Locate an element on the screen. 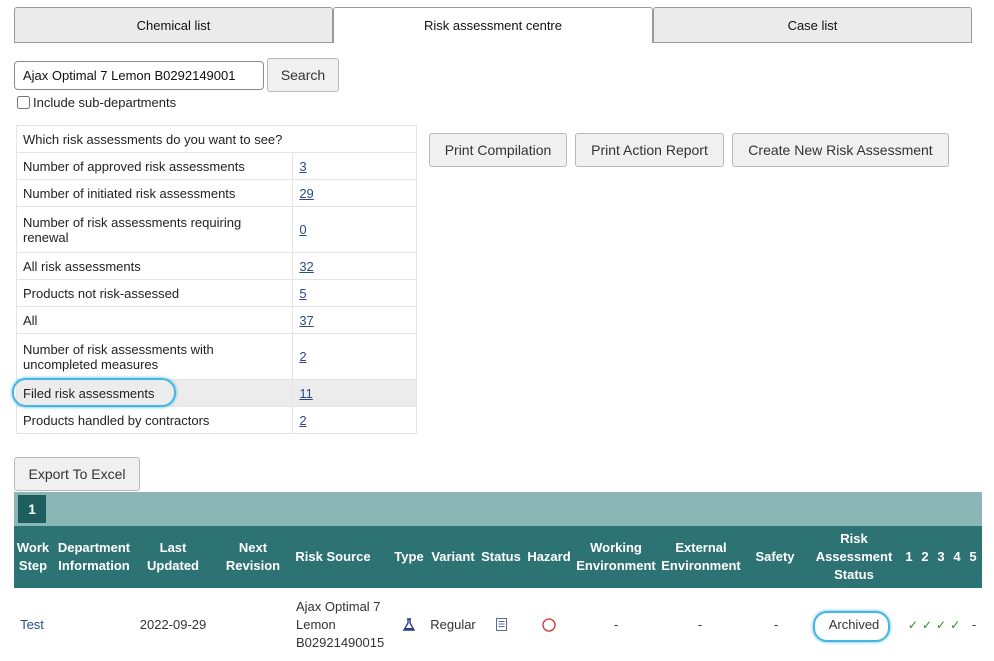 The image size is (994, 661). tab-risk-assessment-centre: Risk assessment centre is located at coordinates (493, 25).